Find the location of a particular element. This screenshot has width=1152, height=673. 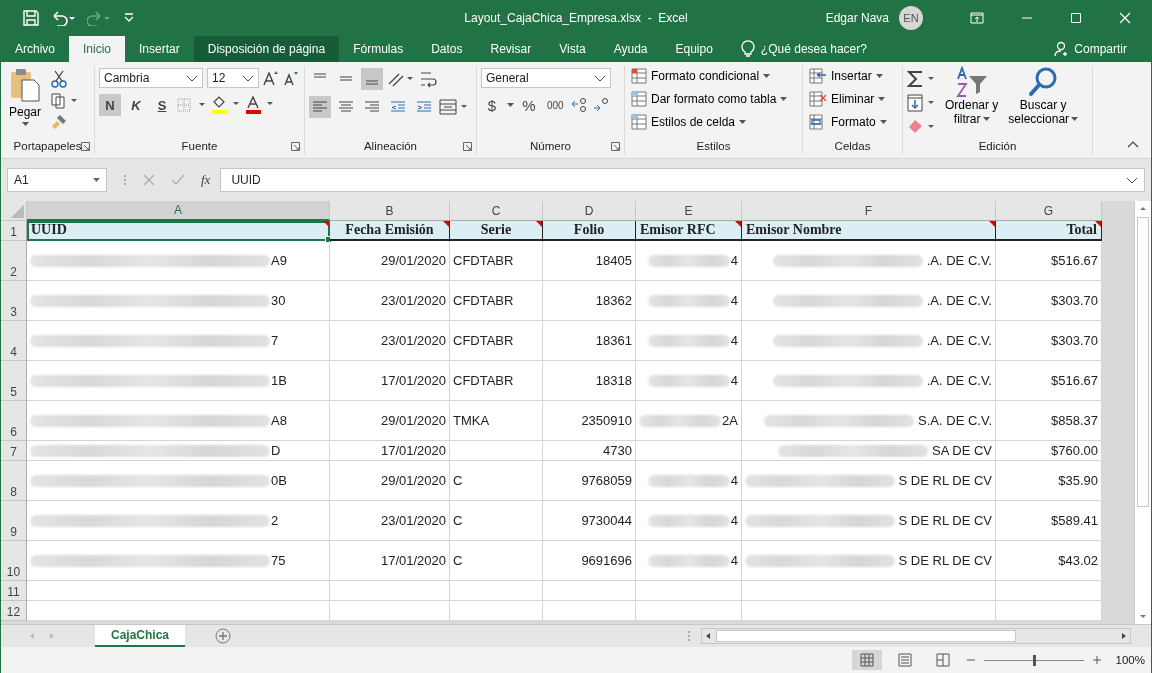

eraser-icon is located at coordinates (922, 127).